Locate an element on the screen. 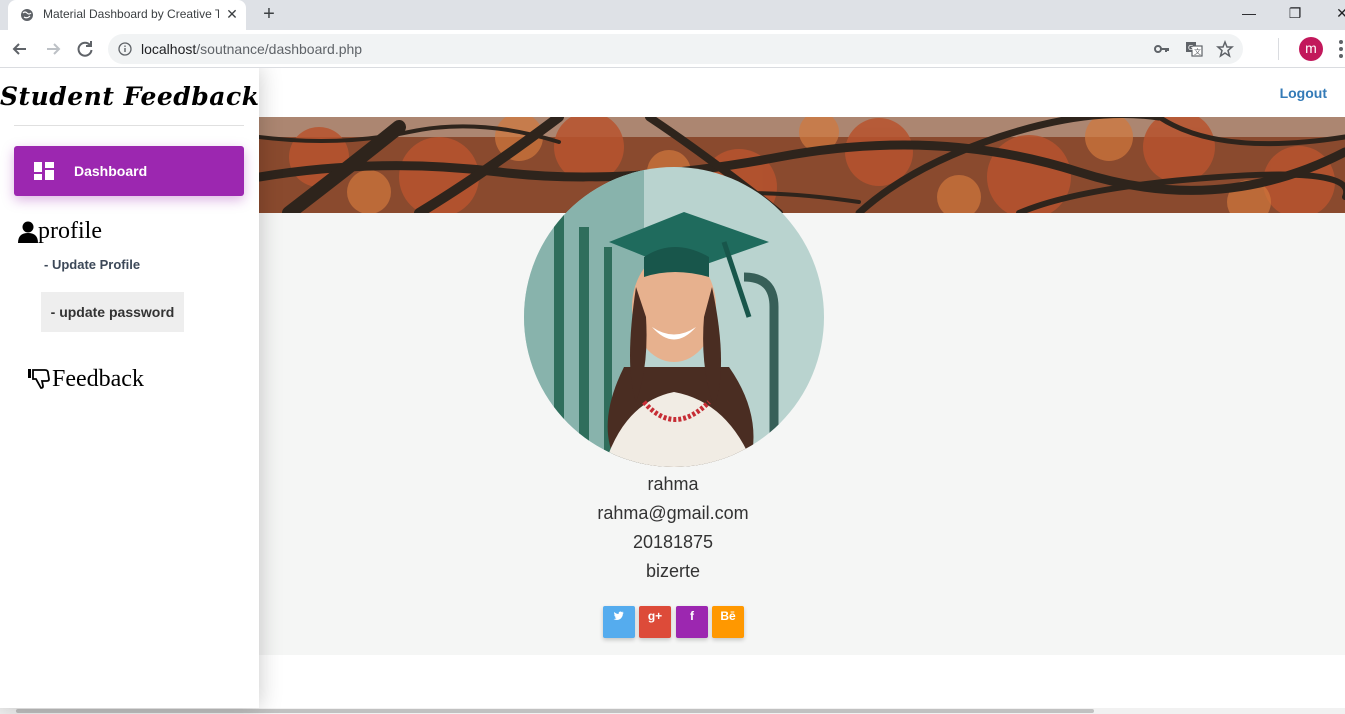 This screenshot has height=714, width=1345. url-text: localhost/soutnance/dashboard.php is located at coordinates (251, 49).